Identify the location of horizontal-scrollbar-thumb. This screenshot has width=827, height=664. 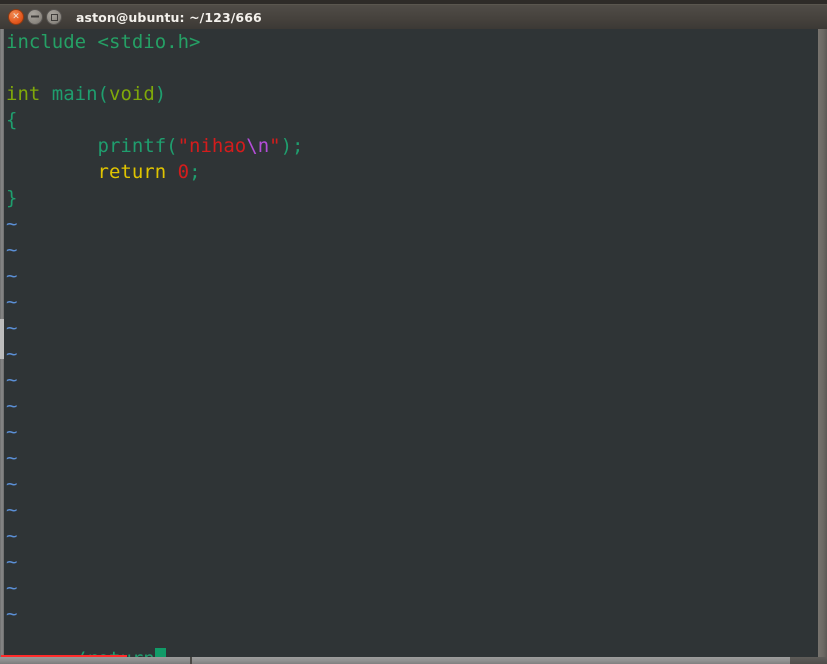
(491, 660).